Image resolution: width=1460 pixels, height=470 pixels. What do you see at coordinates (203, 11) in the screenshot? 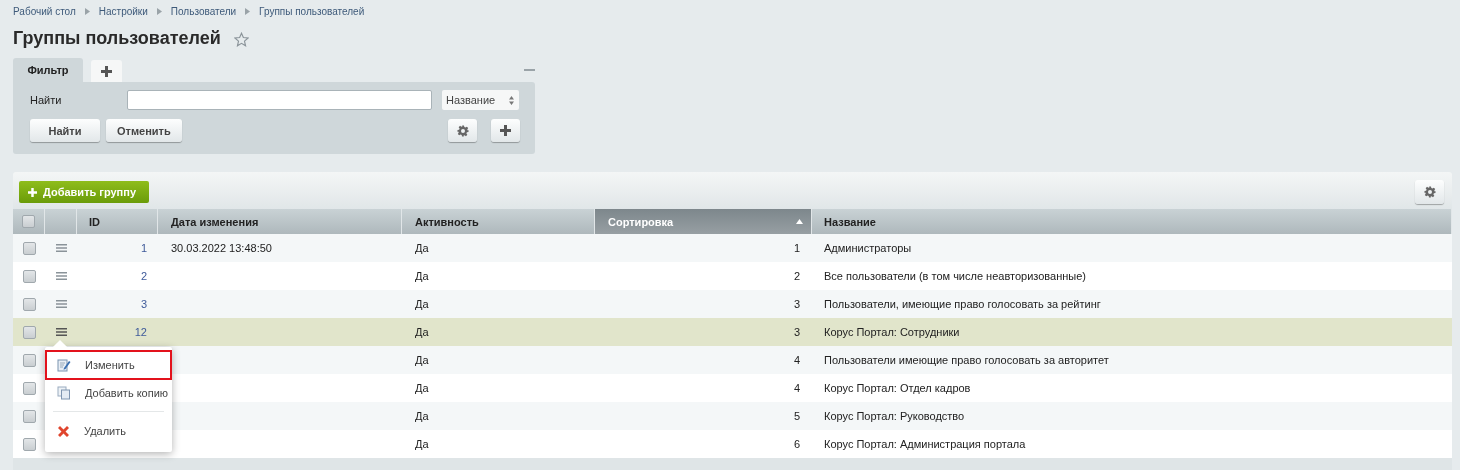
I see `breadcrumb-link: Пользователи` at bounding box center [203, 11].